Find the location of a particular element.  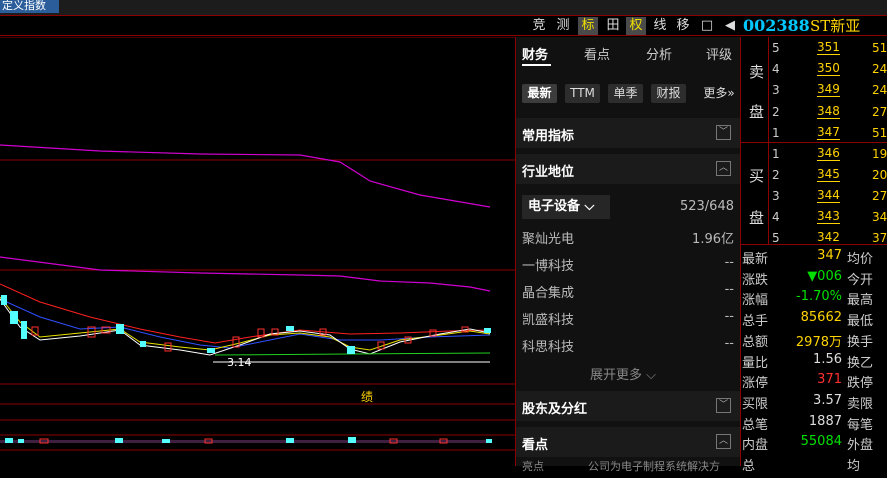

ma-yellow-line is located at coordinates (245, 323).